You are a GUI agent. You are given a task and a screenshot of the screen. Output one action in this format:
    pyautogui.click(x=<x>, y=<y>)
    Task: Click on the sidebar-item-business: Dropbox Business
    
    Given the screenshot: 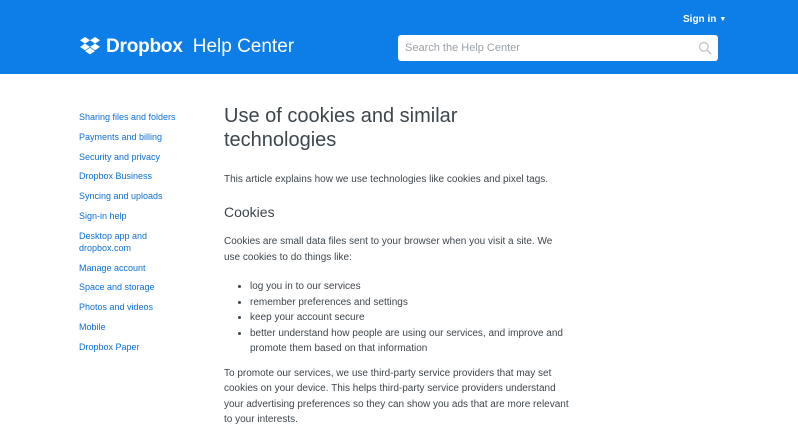 What is the action you would take?
    pyautogui.click(x=139, y=176)
    